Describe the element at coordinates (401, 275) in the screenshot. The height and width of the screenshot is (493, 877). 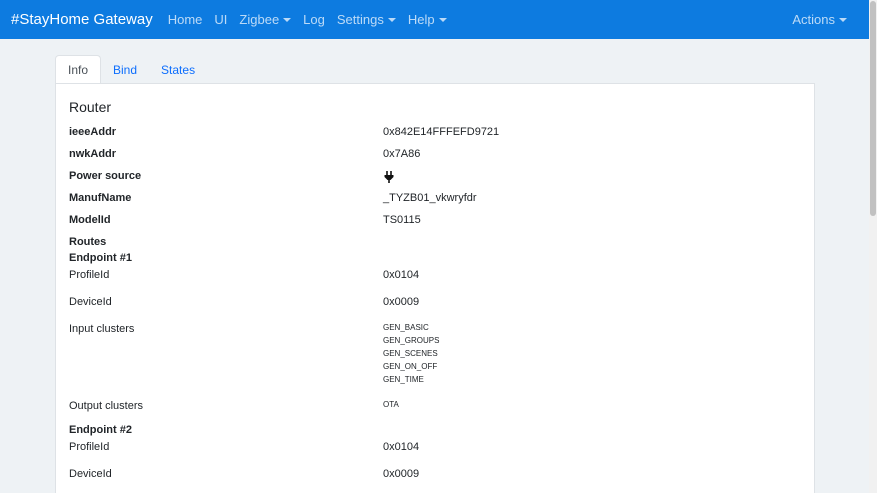
I see `endpoint-1-profile-value: 0x0104` at that location.